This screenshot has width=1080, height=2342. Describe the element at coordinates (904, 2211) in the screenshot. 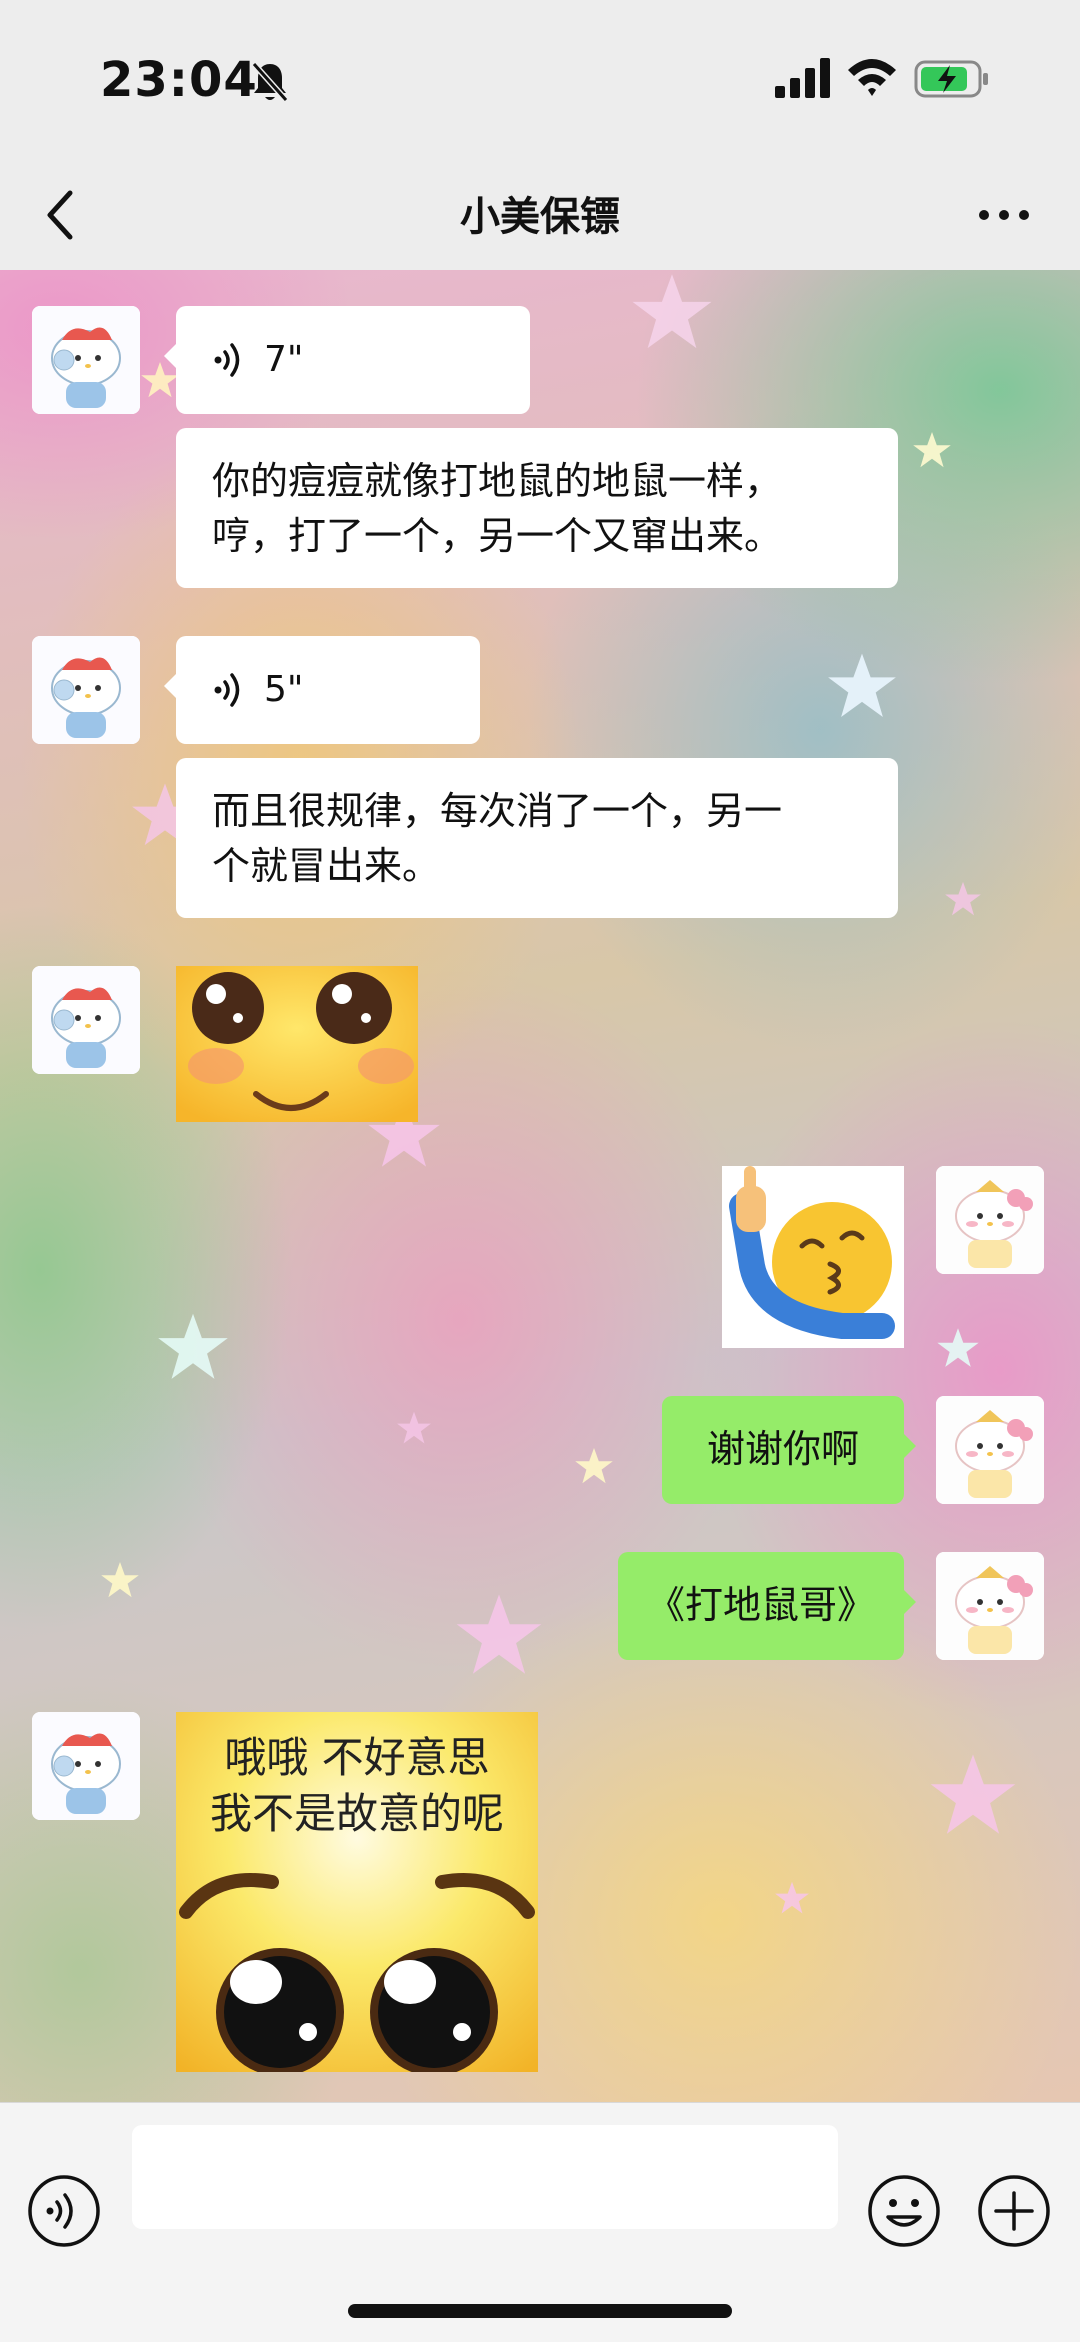

I see `emoji-button-icon` at that location.